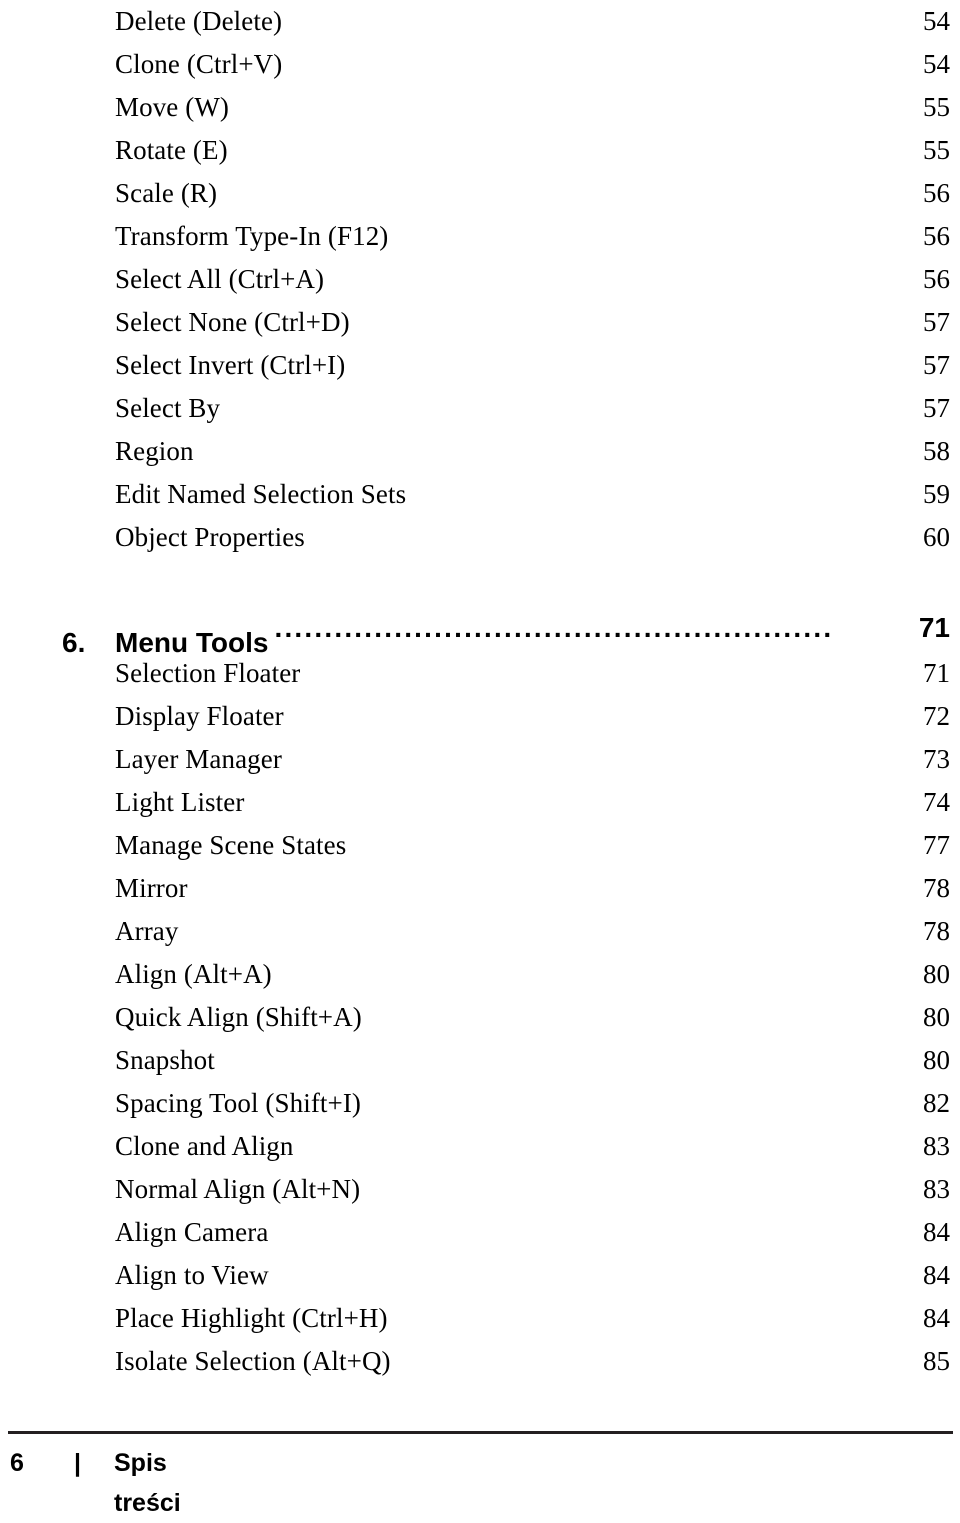 The height and width of the screenshot is (1523, 960). Describe the element at coordinates (204, 1146) in the screenshot. I see `toc-entry-label: Clone and Align` at that location.